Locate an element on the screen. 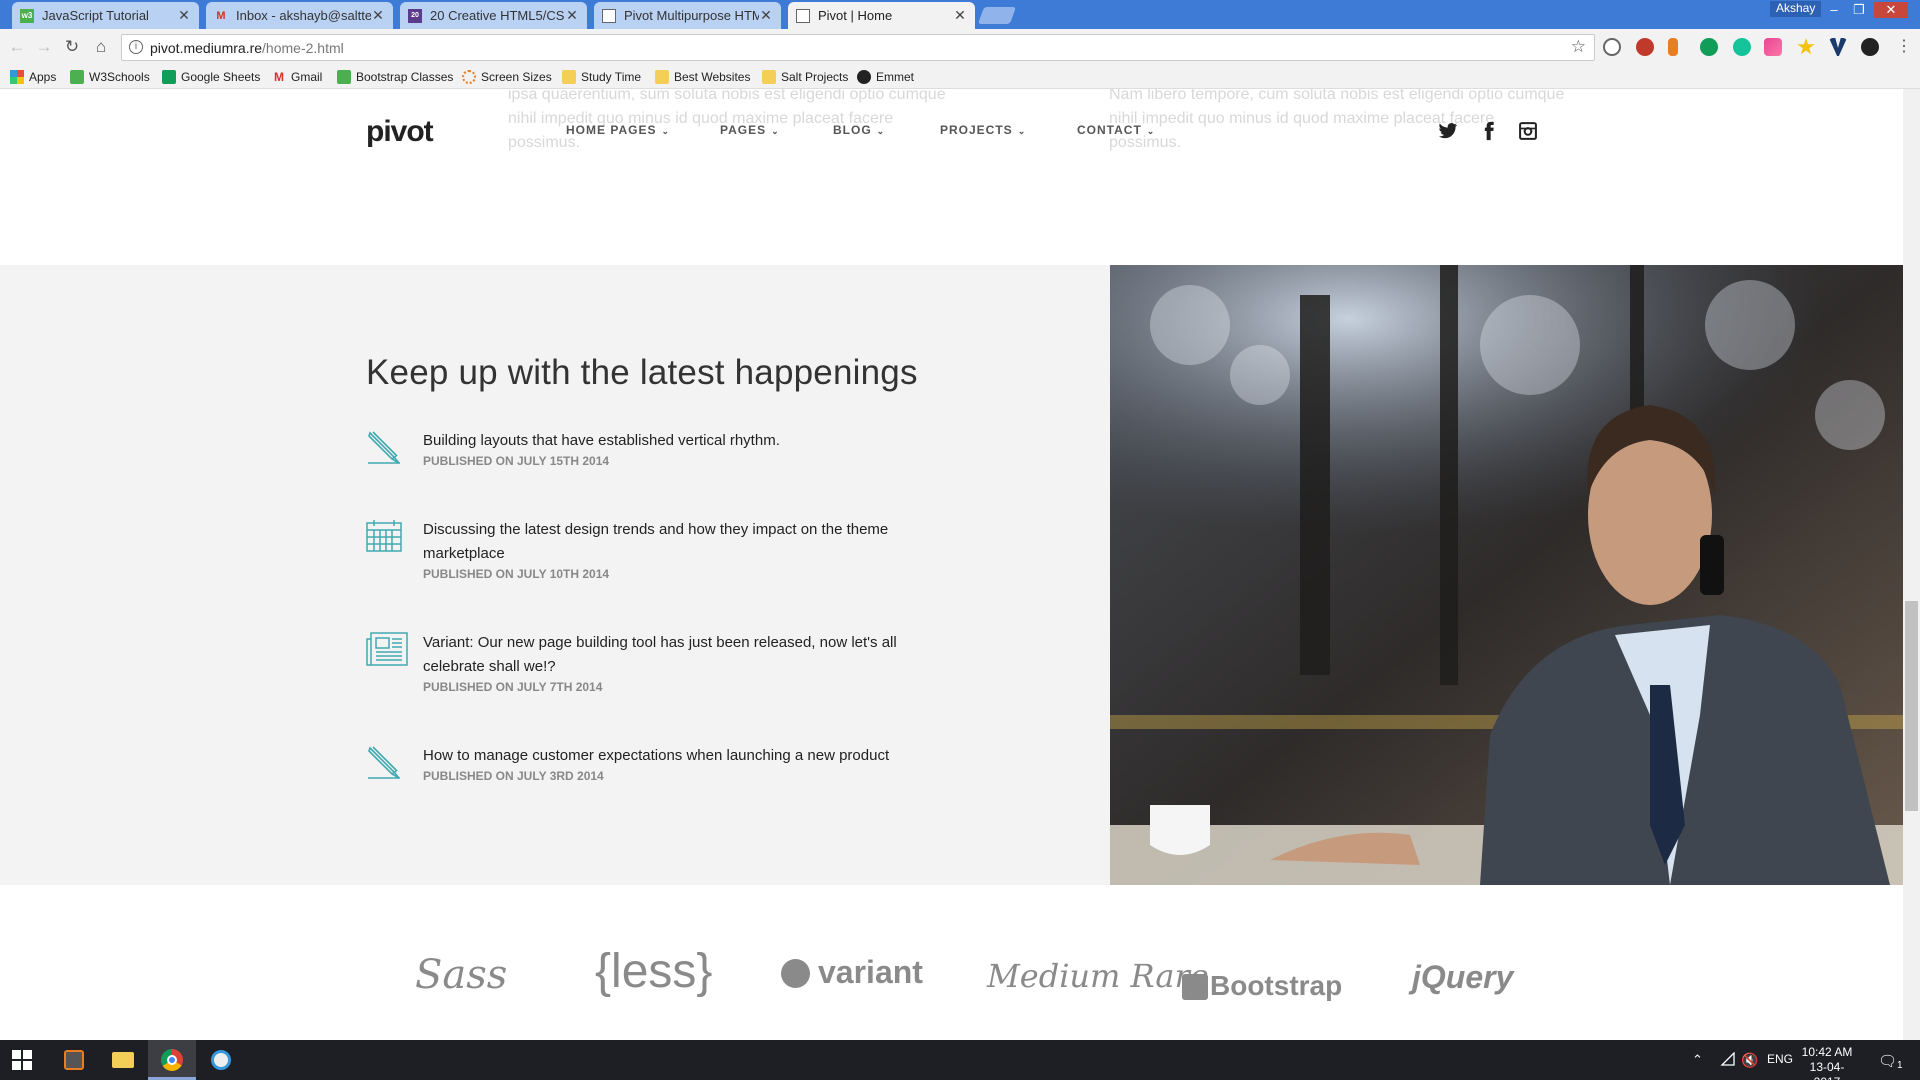 Image resolution: width=1920 pixels, height=1090 pixels. forward-arrow-icon: → is located at coordinates (44, 47).